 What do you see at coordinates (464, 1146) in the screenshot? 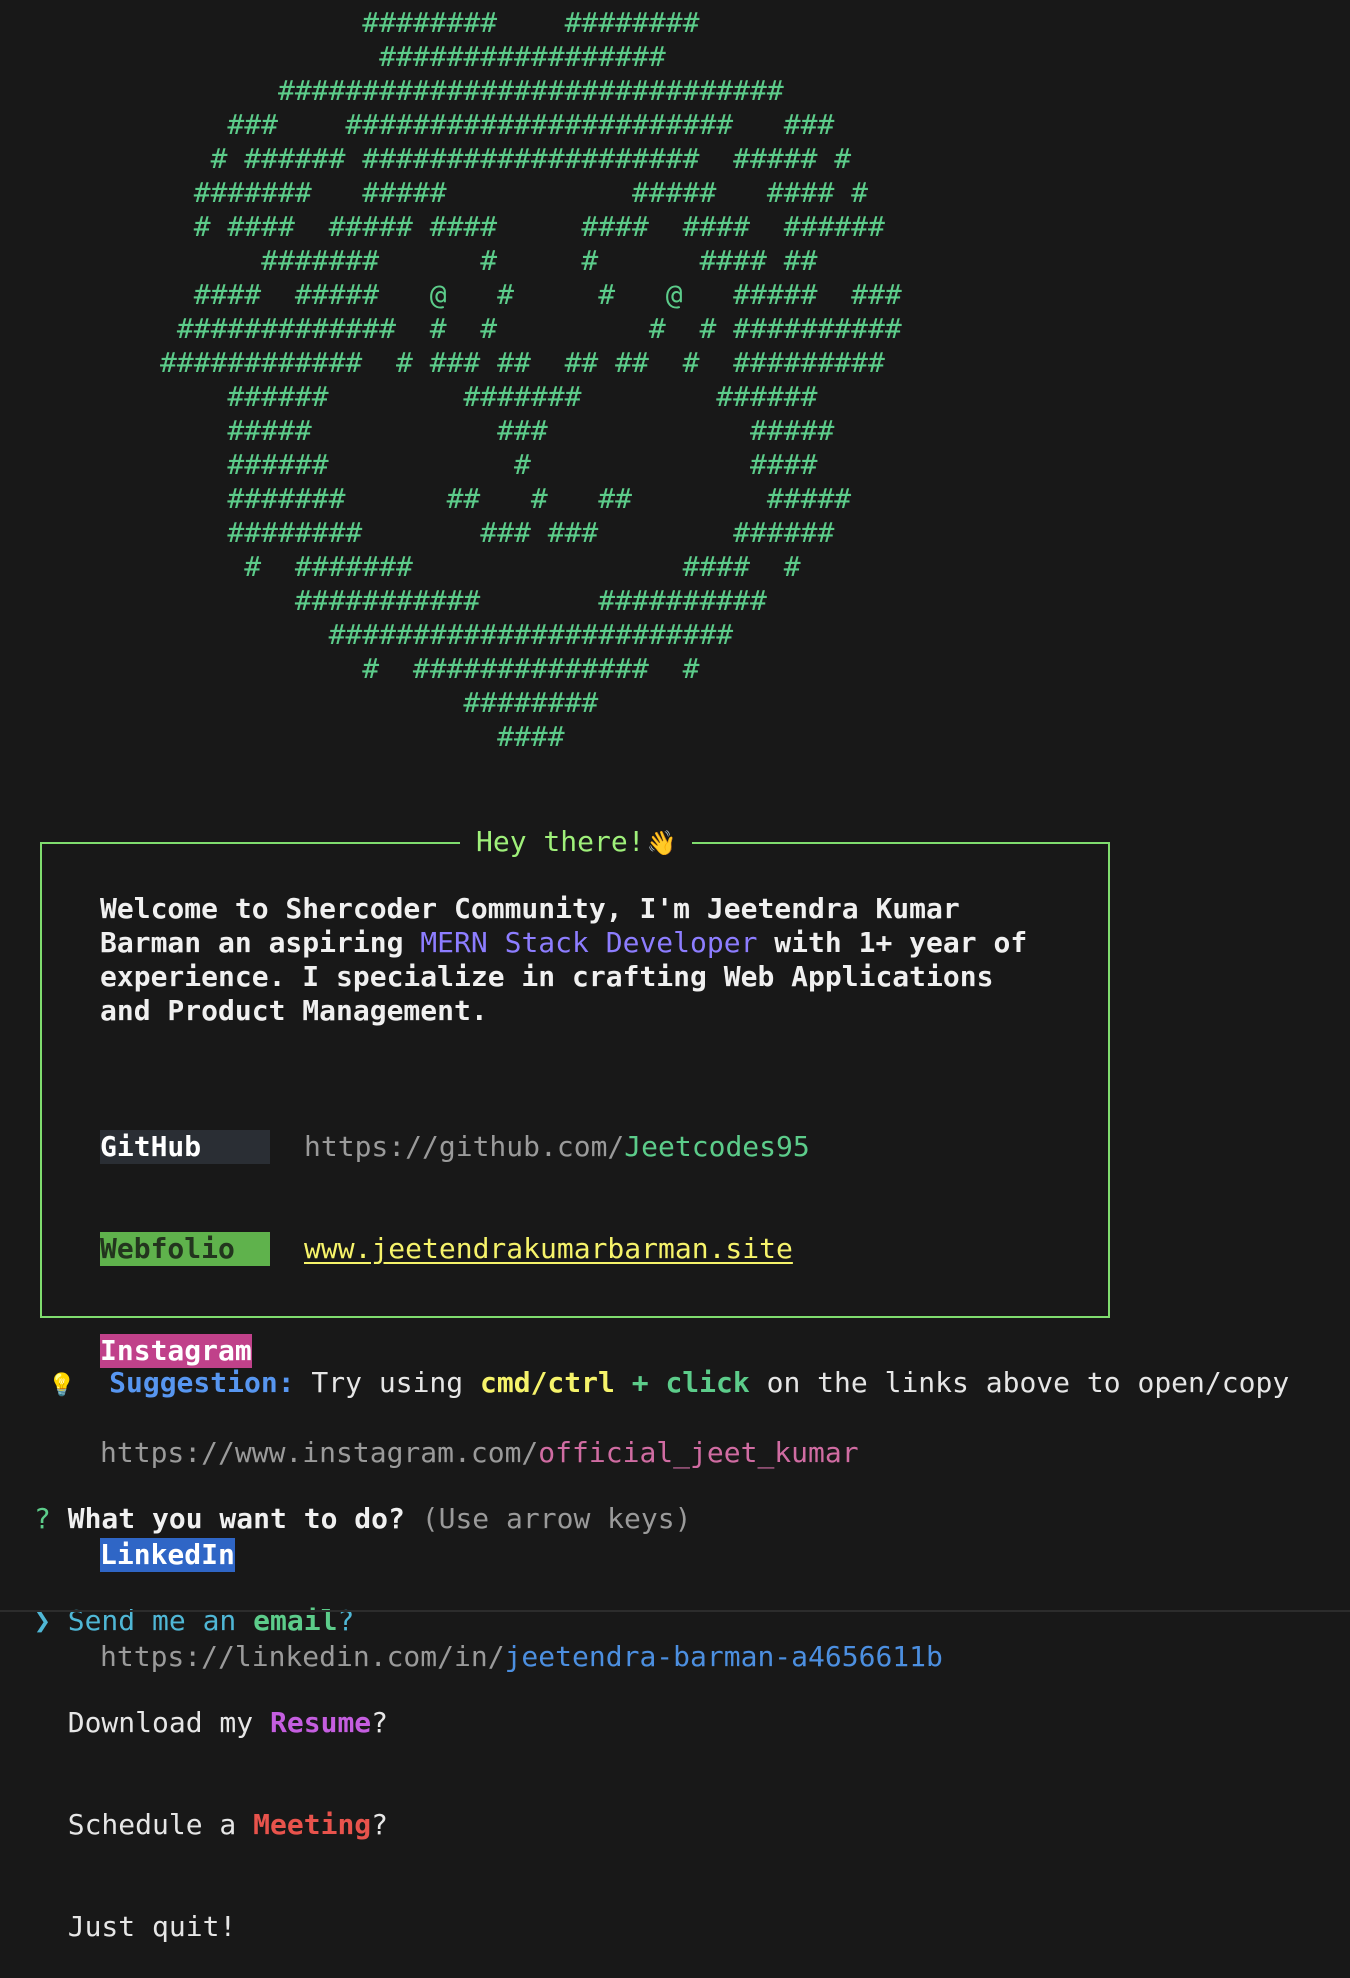
I see `github-link-prefix: https://github.com/` at bounding box center [464, 1146].